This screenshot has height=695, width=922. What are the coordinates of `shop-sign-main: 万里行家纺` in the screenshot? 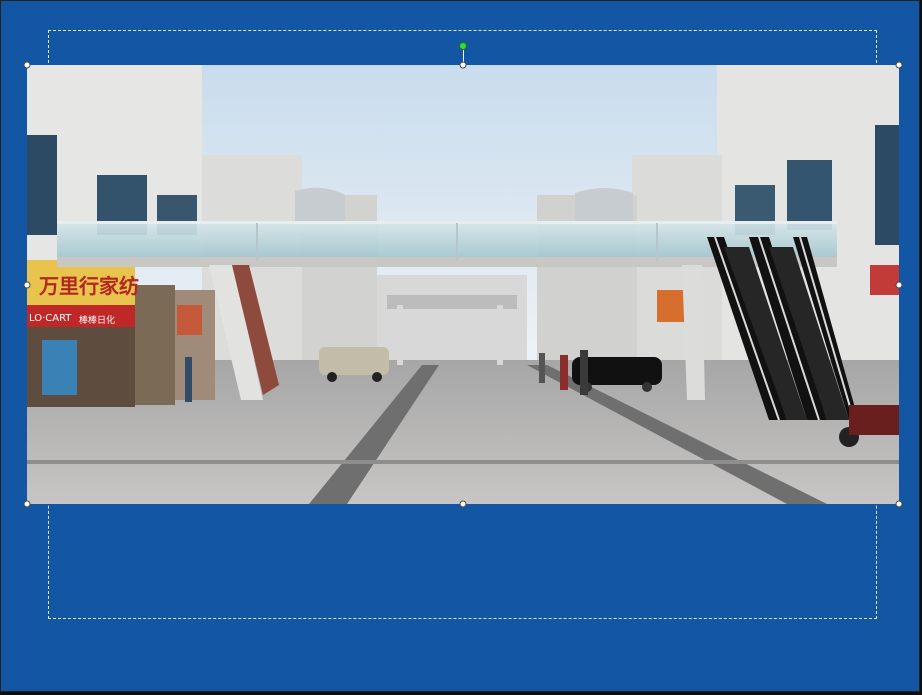 It's located at (88, 286).